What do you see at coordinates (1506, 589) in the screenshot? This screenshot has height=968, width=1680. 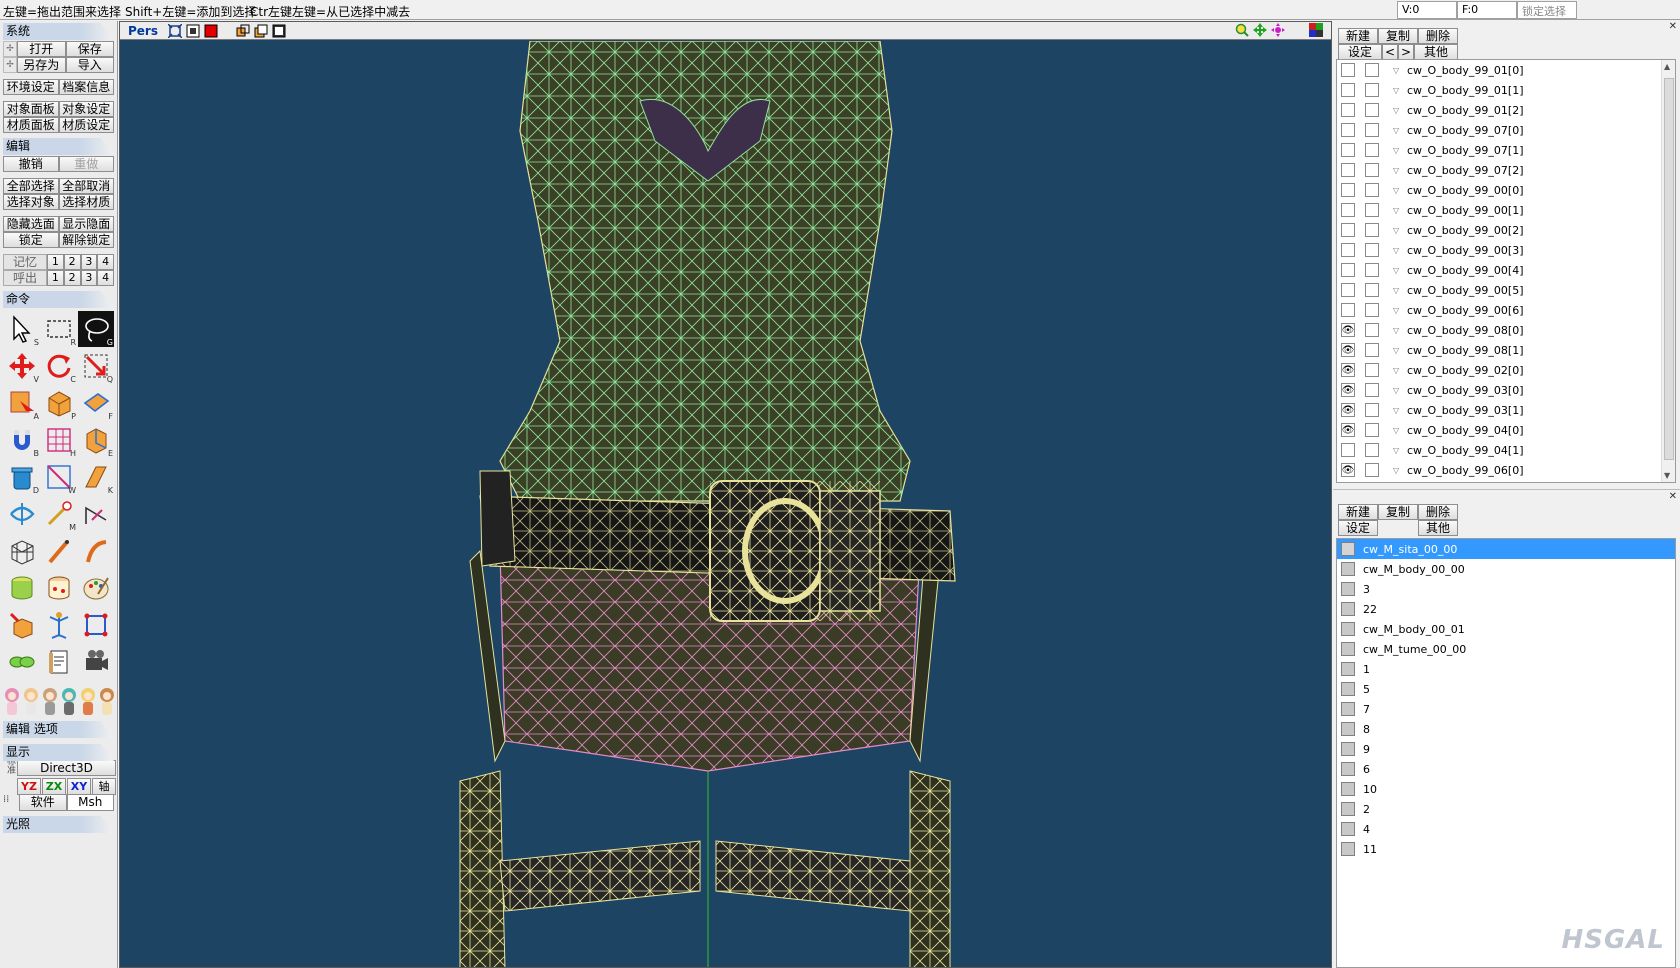 I see `material-row: 3` at bounding box center [1506, 589].